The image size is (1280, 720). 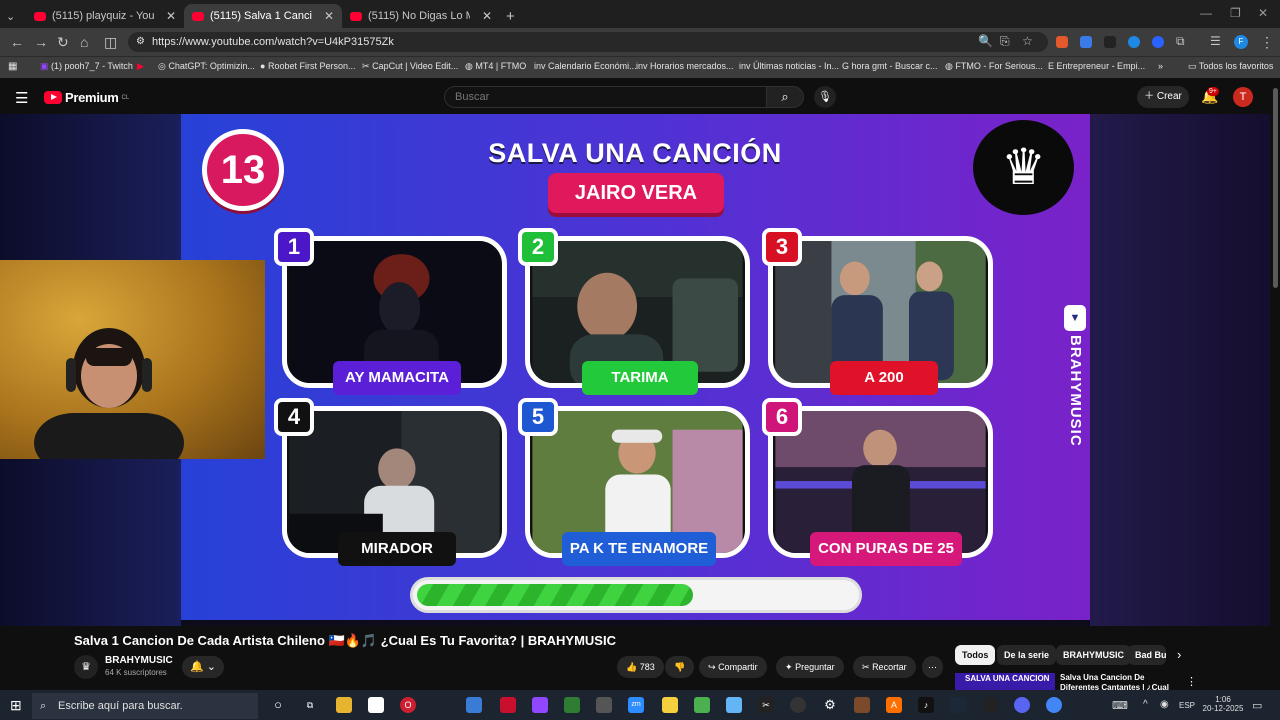 What do you see at coordinates (932, 667) in the screenshot?
I see `more-actions-button: ⋯` at bounding box center [932, 667].